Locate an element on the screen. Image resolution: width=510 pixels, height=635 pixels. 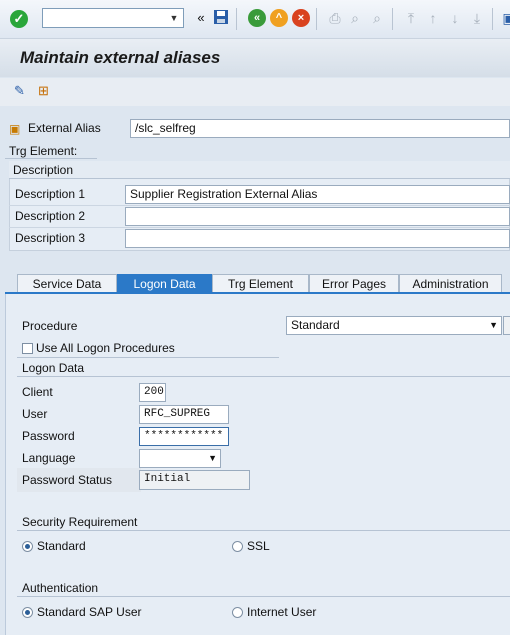
use-all-logon-checkbox is located at coordinates (27, 348).